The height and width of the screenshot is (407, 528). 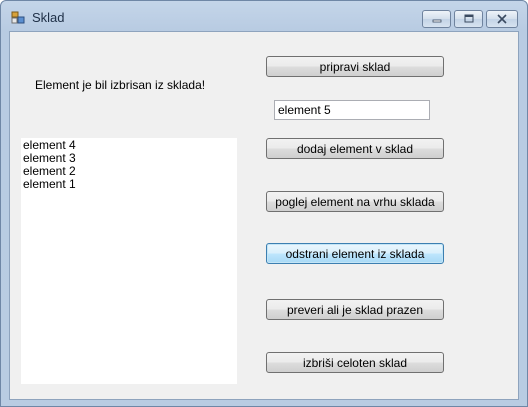 What do you see at coordinates (352, 110) in the screenshot?
I see `element-input` at bounding box center [352, 110].